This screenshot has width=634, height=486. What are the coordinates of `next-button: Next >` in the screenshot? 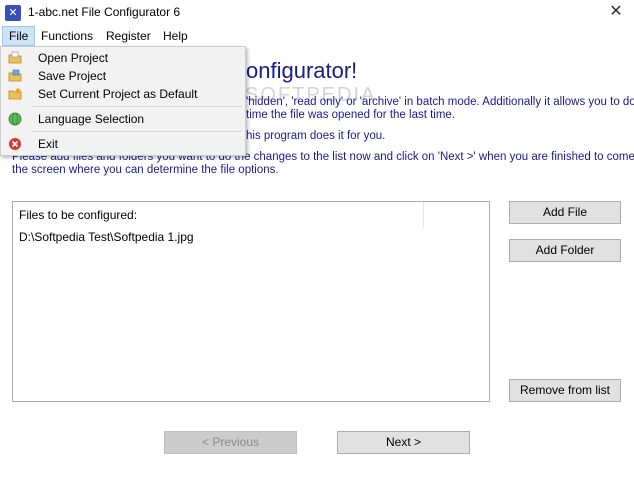 It's located at (403, 442).